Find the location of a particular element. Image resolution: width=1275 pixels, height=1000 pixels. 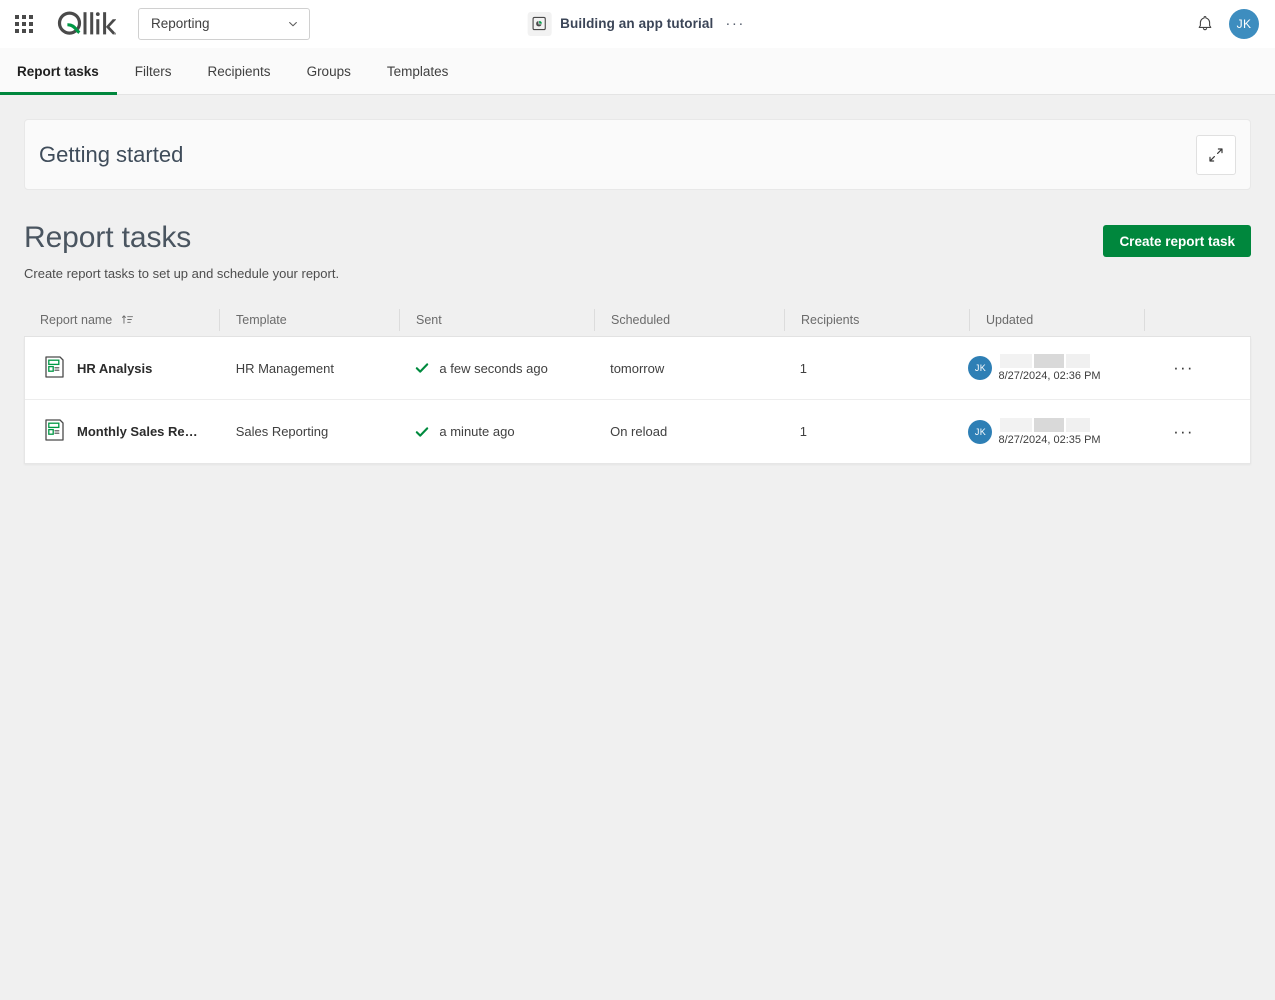

cell-sent: a minute ago is located at coordinates (496, 431).